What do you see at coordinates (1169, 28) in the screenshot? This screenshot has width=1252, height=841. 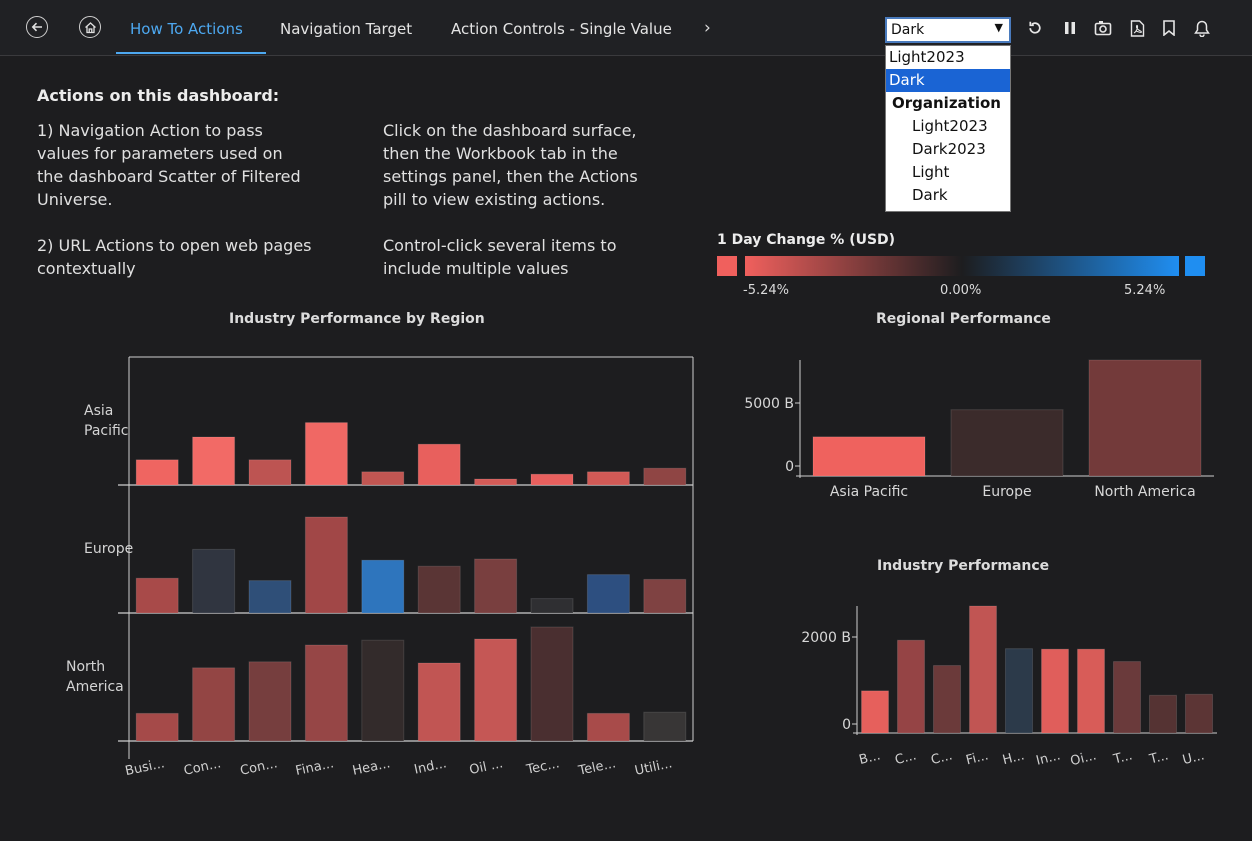 I see `bookmark-icon` at bounding box center [1169, 28].